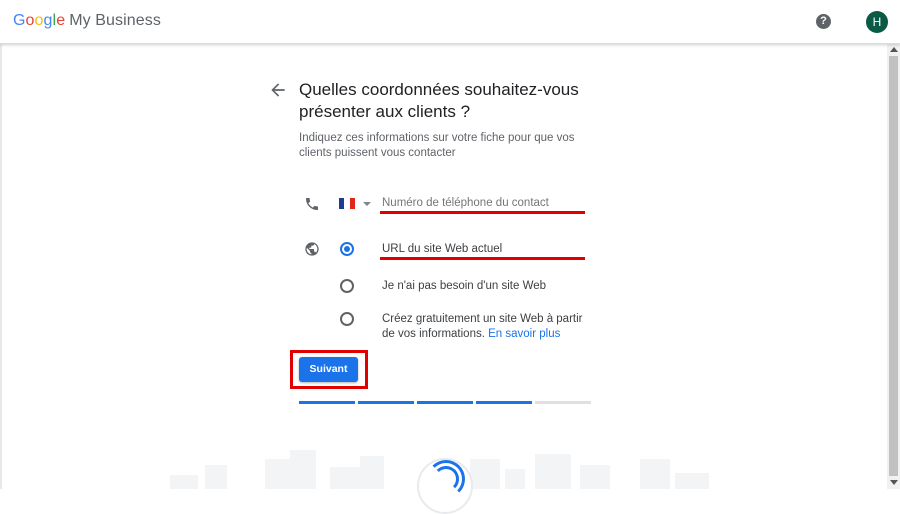 The width and height of the screenshot is (900, 514). I want to click on no-website-label: Je n'ai pas besoin d'un site Web, so click(464, 286).